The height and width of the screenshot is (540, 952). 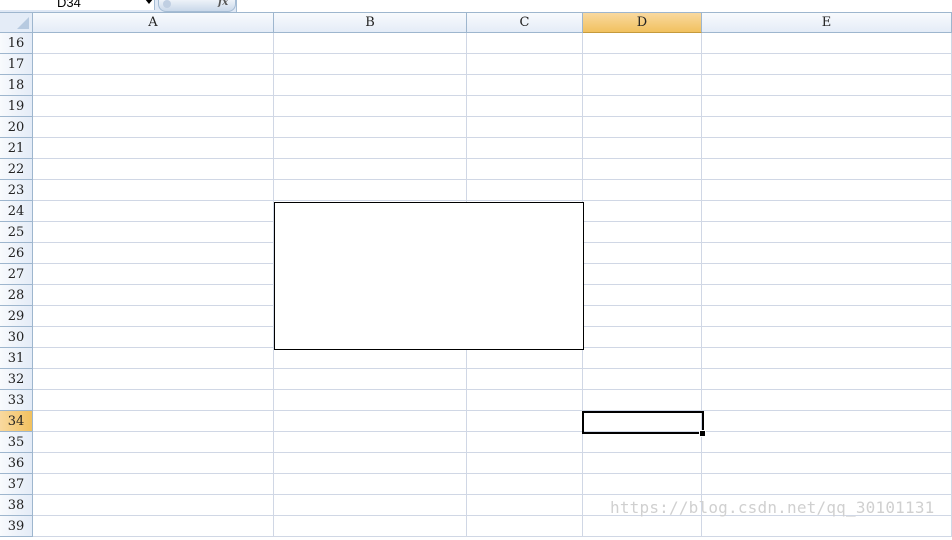 What do you see at coordinates (77, 5) in the screenshot?
I see `name-box: D34` at bounding box center [77, 5].